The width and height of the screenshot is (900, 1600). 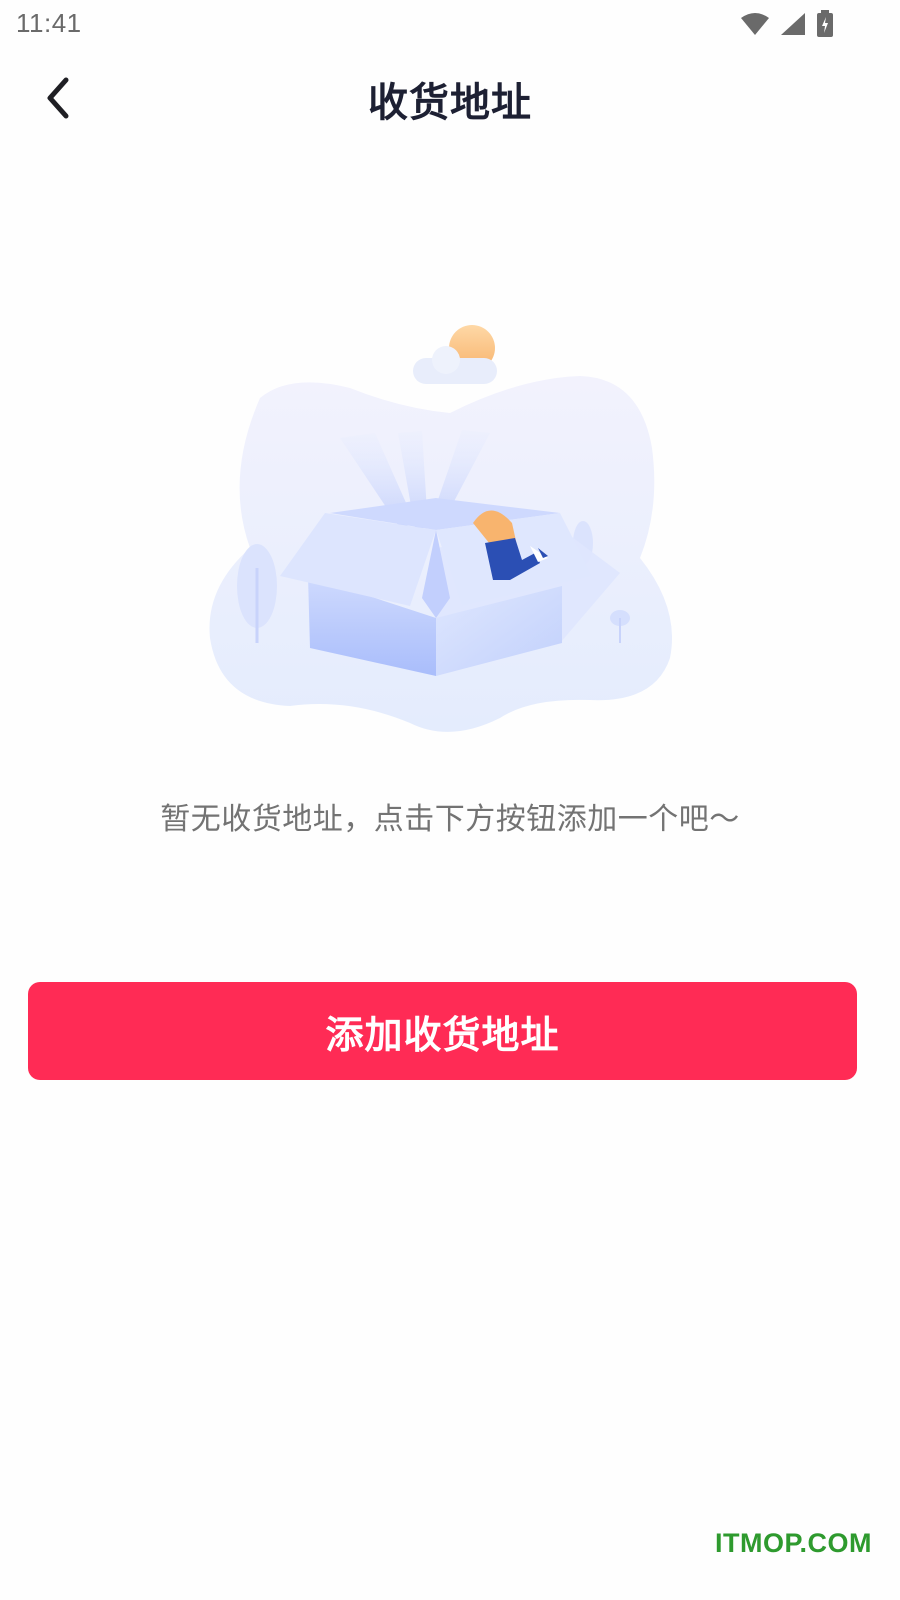 I want to click on header: 收货地址, so click(x=450, y=100).